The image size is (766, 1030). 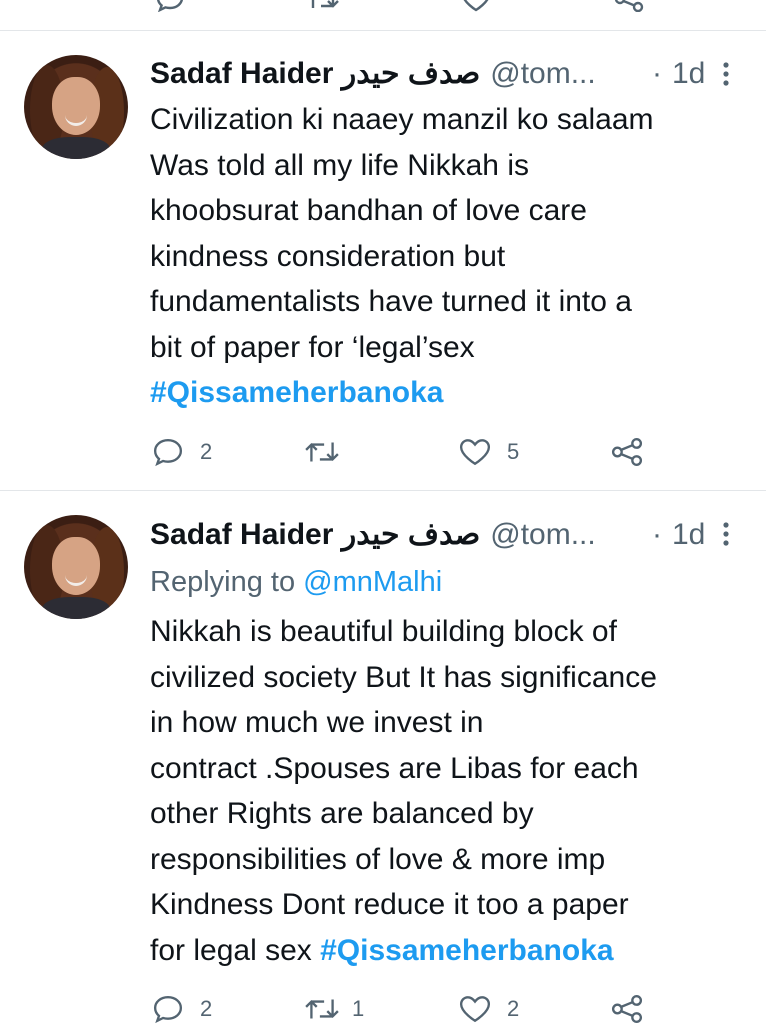 I want to click on replying-to-label: Replying to, so click(x=223, y=582).